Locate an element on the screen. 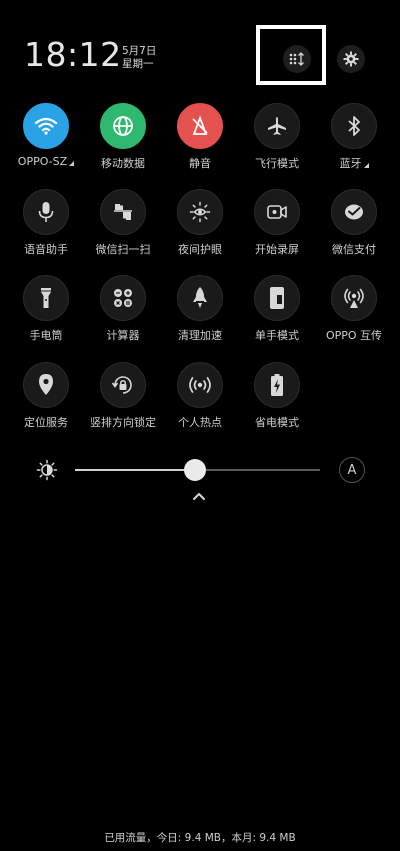 The height and width of the screenshot is (851, 400). one-hand-icon is located at coordinates (277, 298).